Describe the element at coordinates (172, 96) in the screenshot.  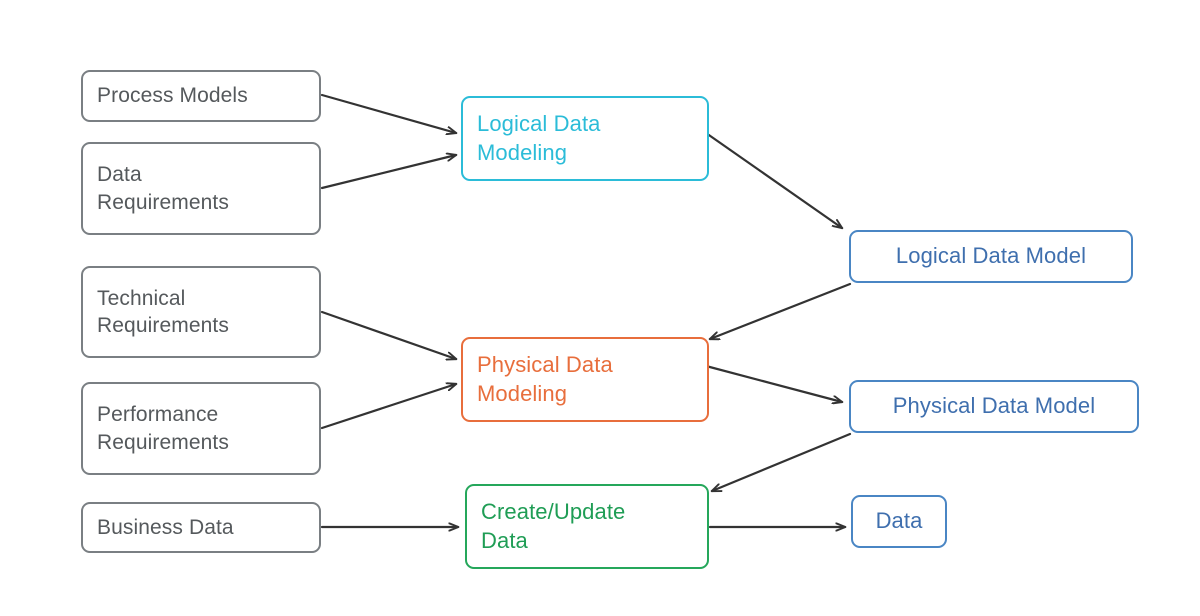
I see `node-label-process-models: Process Models` at that location.